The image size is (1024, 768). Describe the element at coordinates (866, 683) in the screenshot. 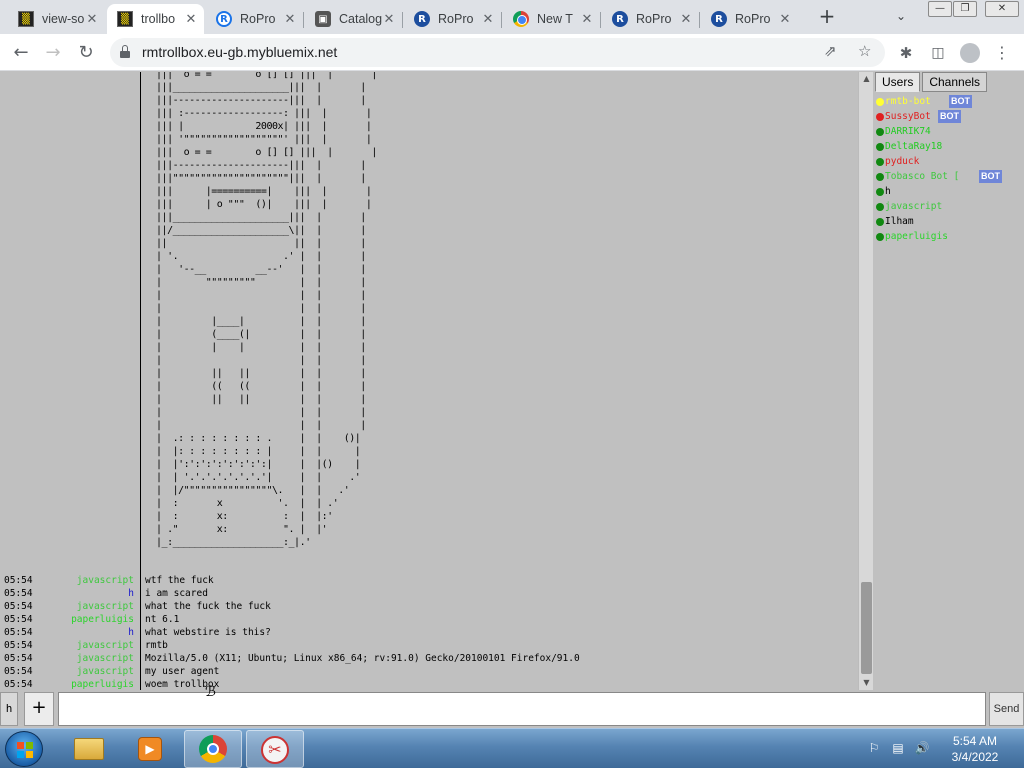

I see `scroll-down-arrow-icon: ▼` at that location.